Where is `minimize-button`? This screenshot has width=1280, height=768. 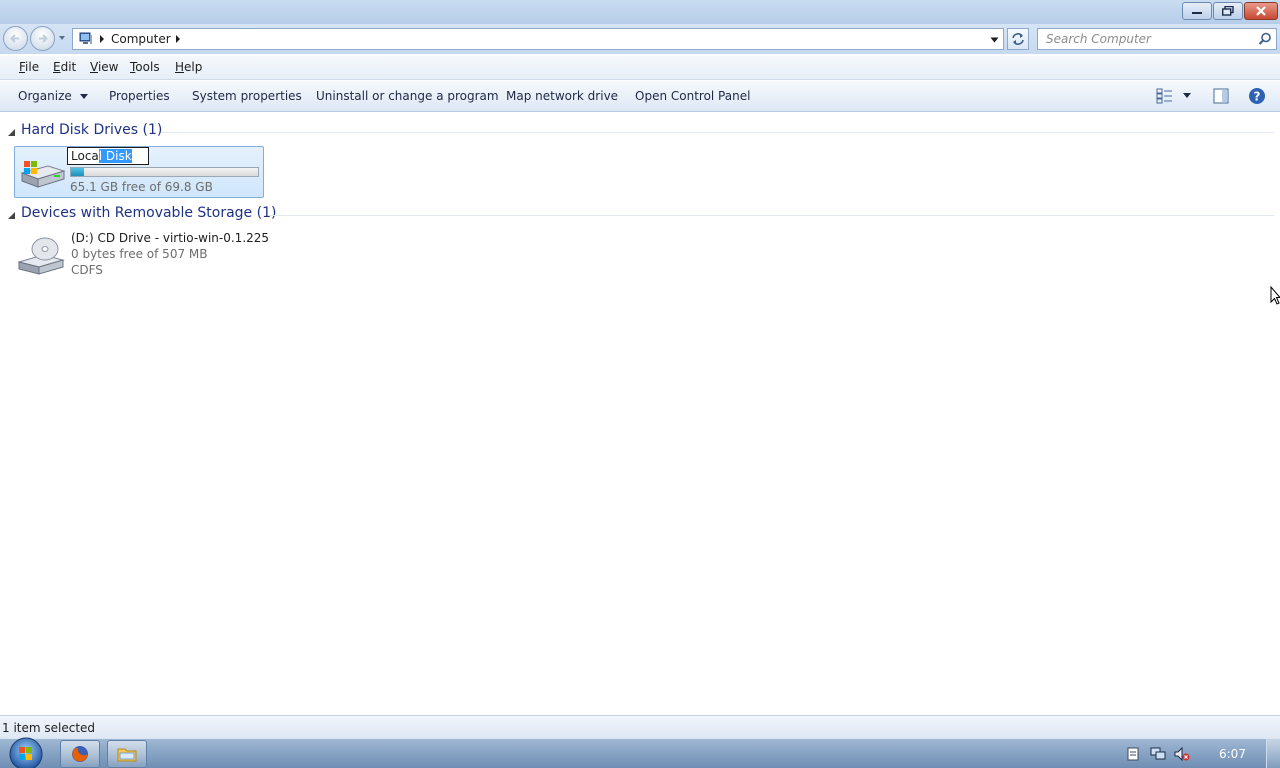 minimize-button is located at coordinates (1197, 11).